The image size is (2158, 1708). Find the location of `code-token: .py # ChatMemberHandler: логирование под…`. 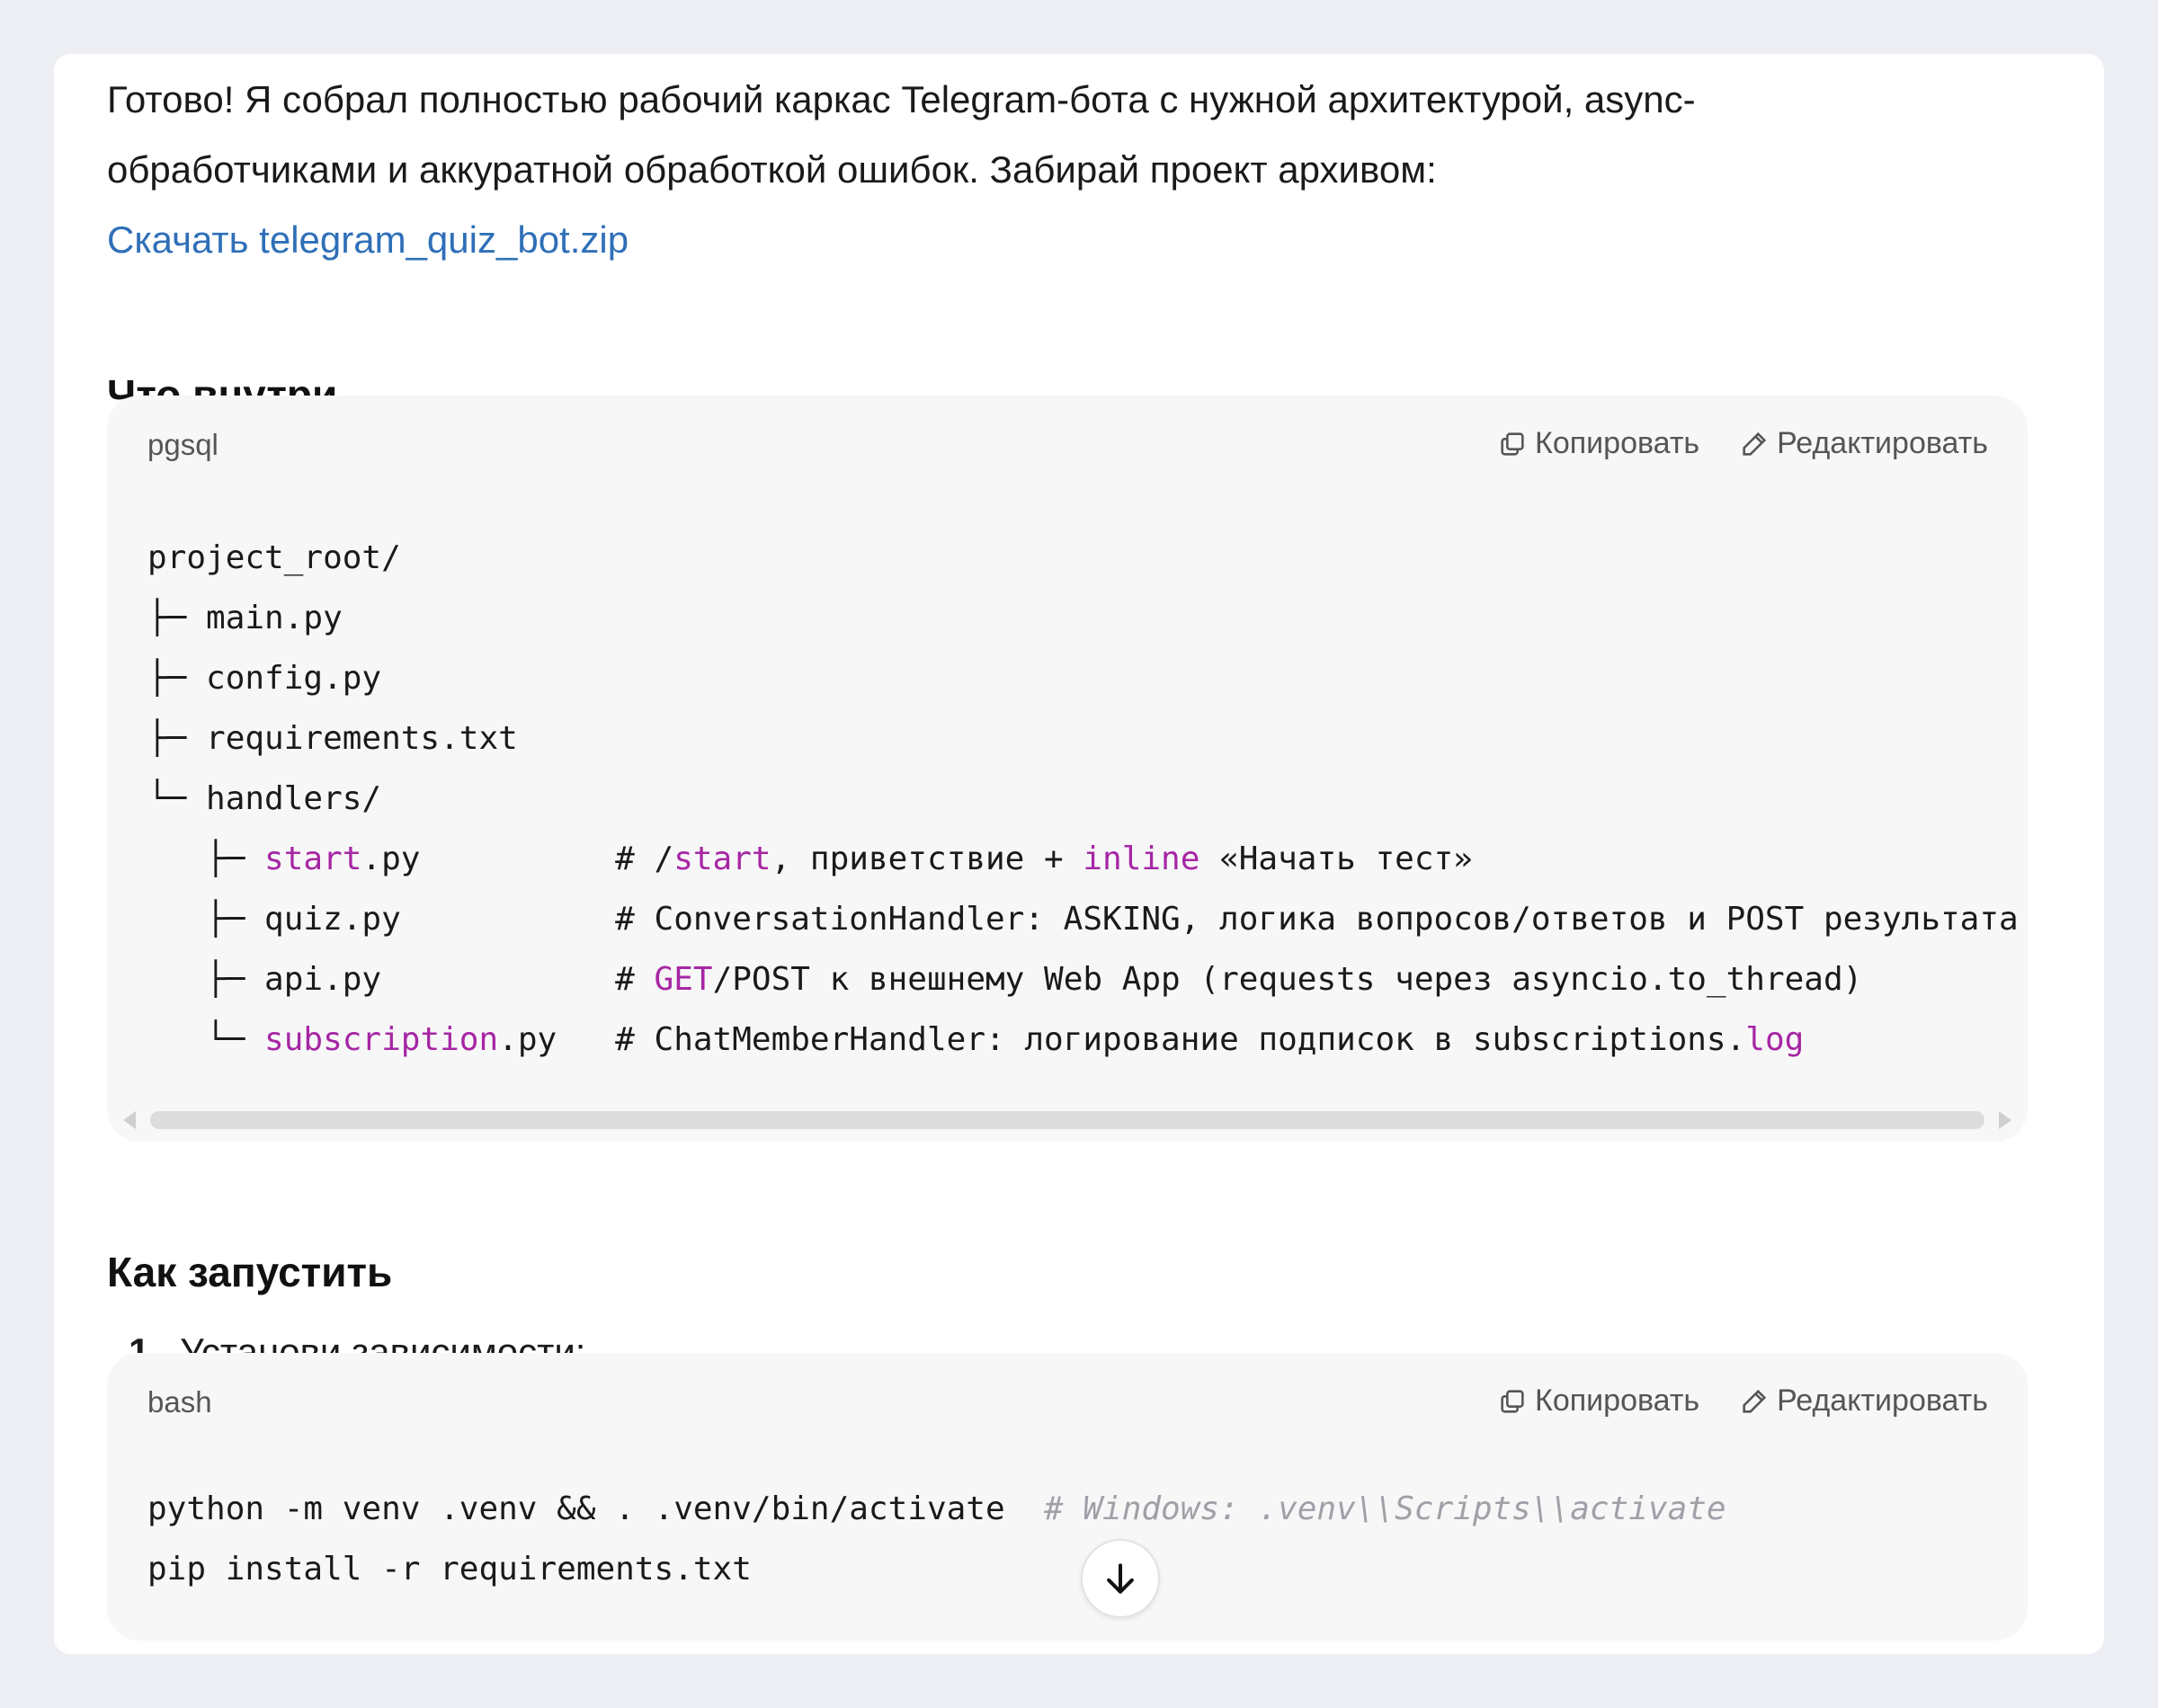

code-token: .py # ChatMemberHandler: логирование под… is located at coordinates (1122, 1039).